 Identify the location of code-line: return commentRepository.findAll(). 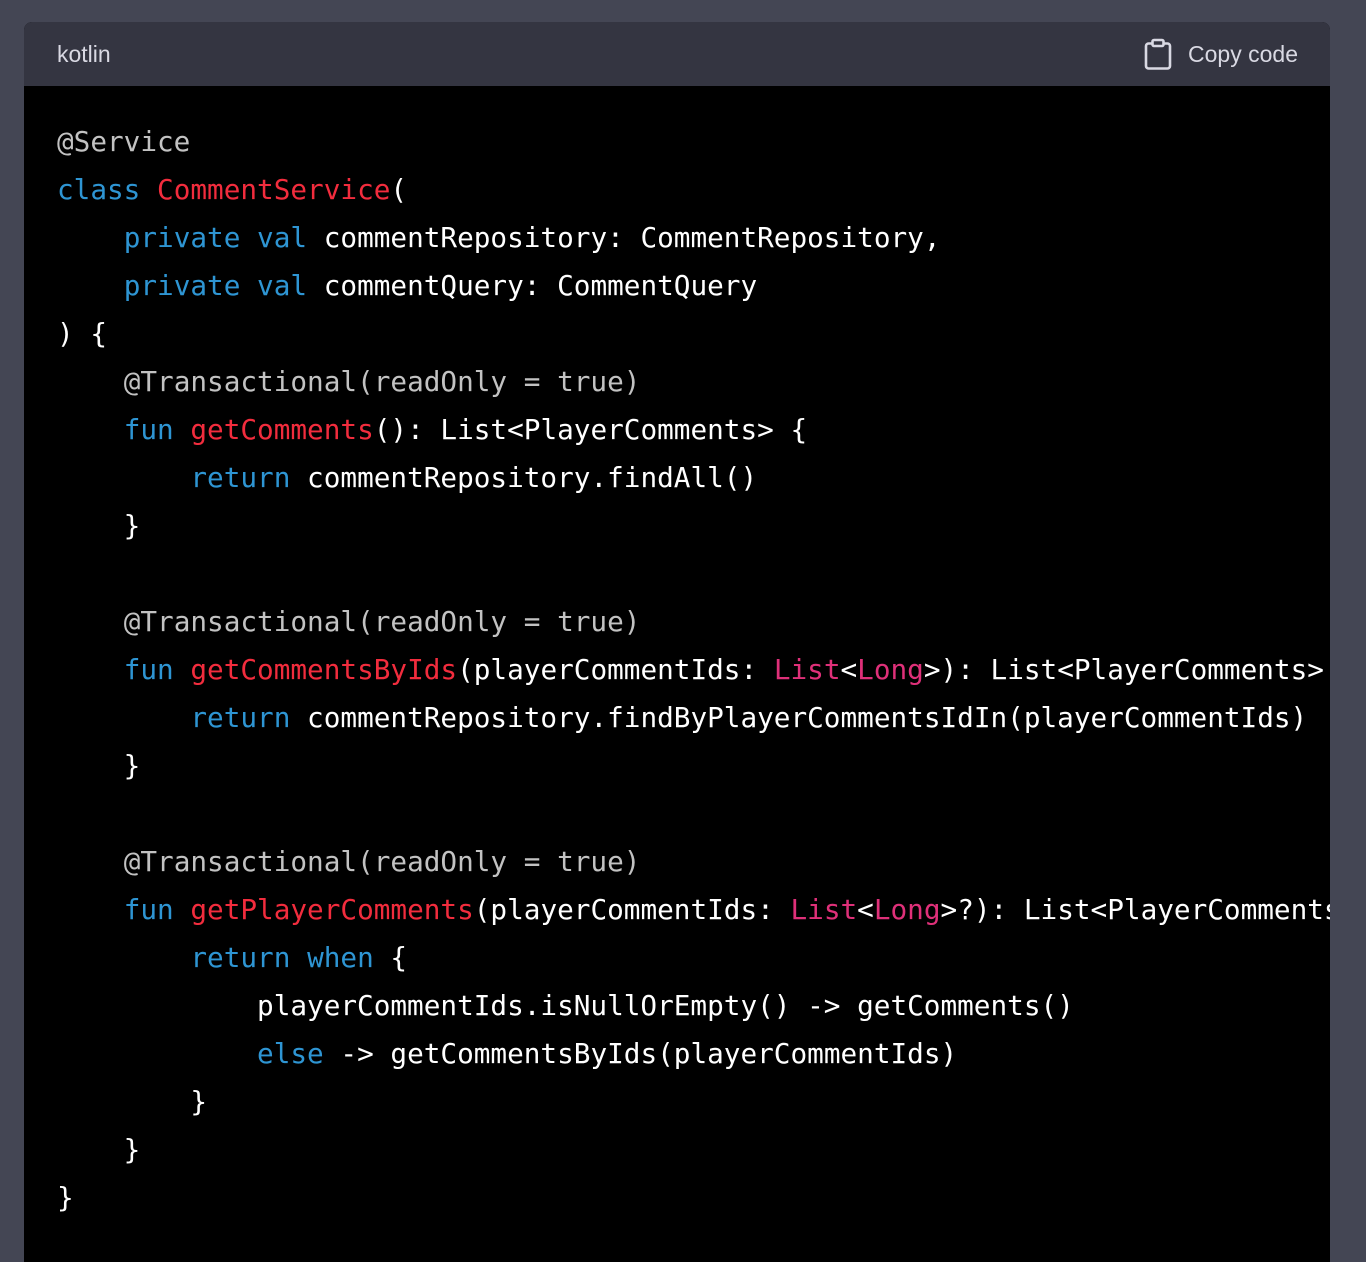
(693, 478).